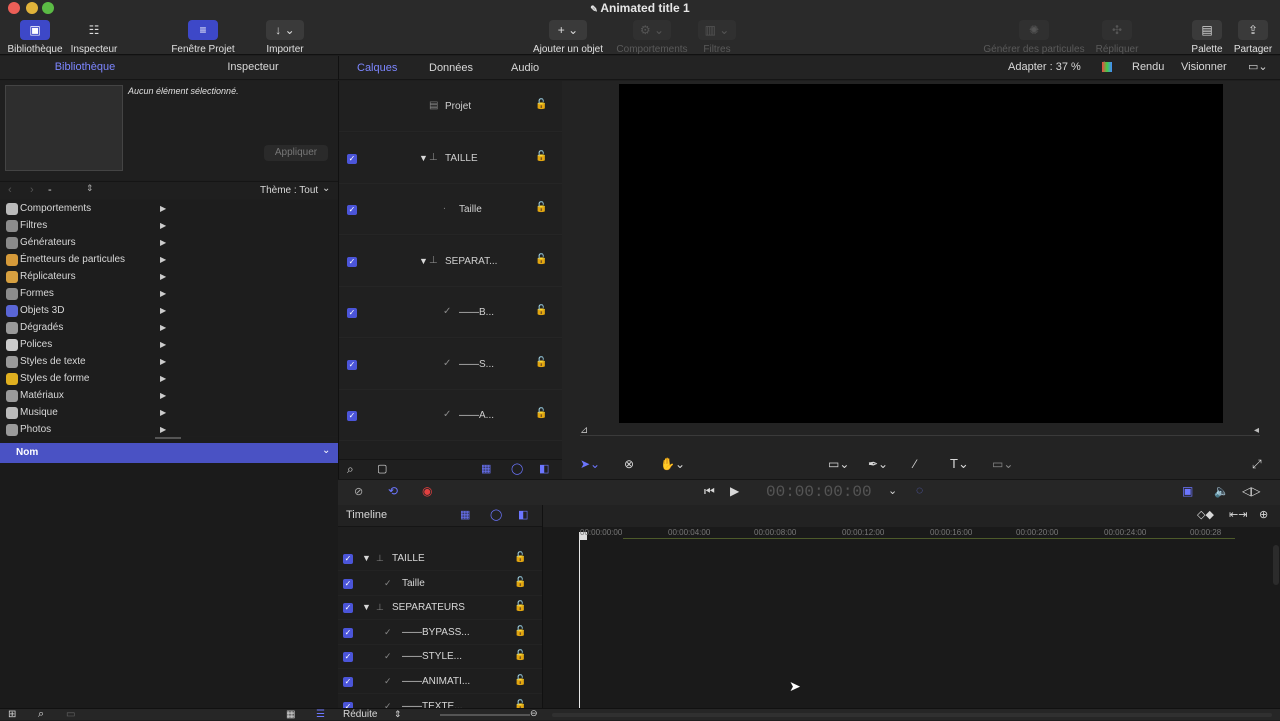 Image resolution: width=1280 pixels, height=721 pixels. I want to click on inspector-button: ☷ Inspecteur, so click(94, 37).